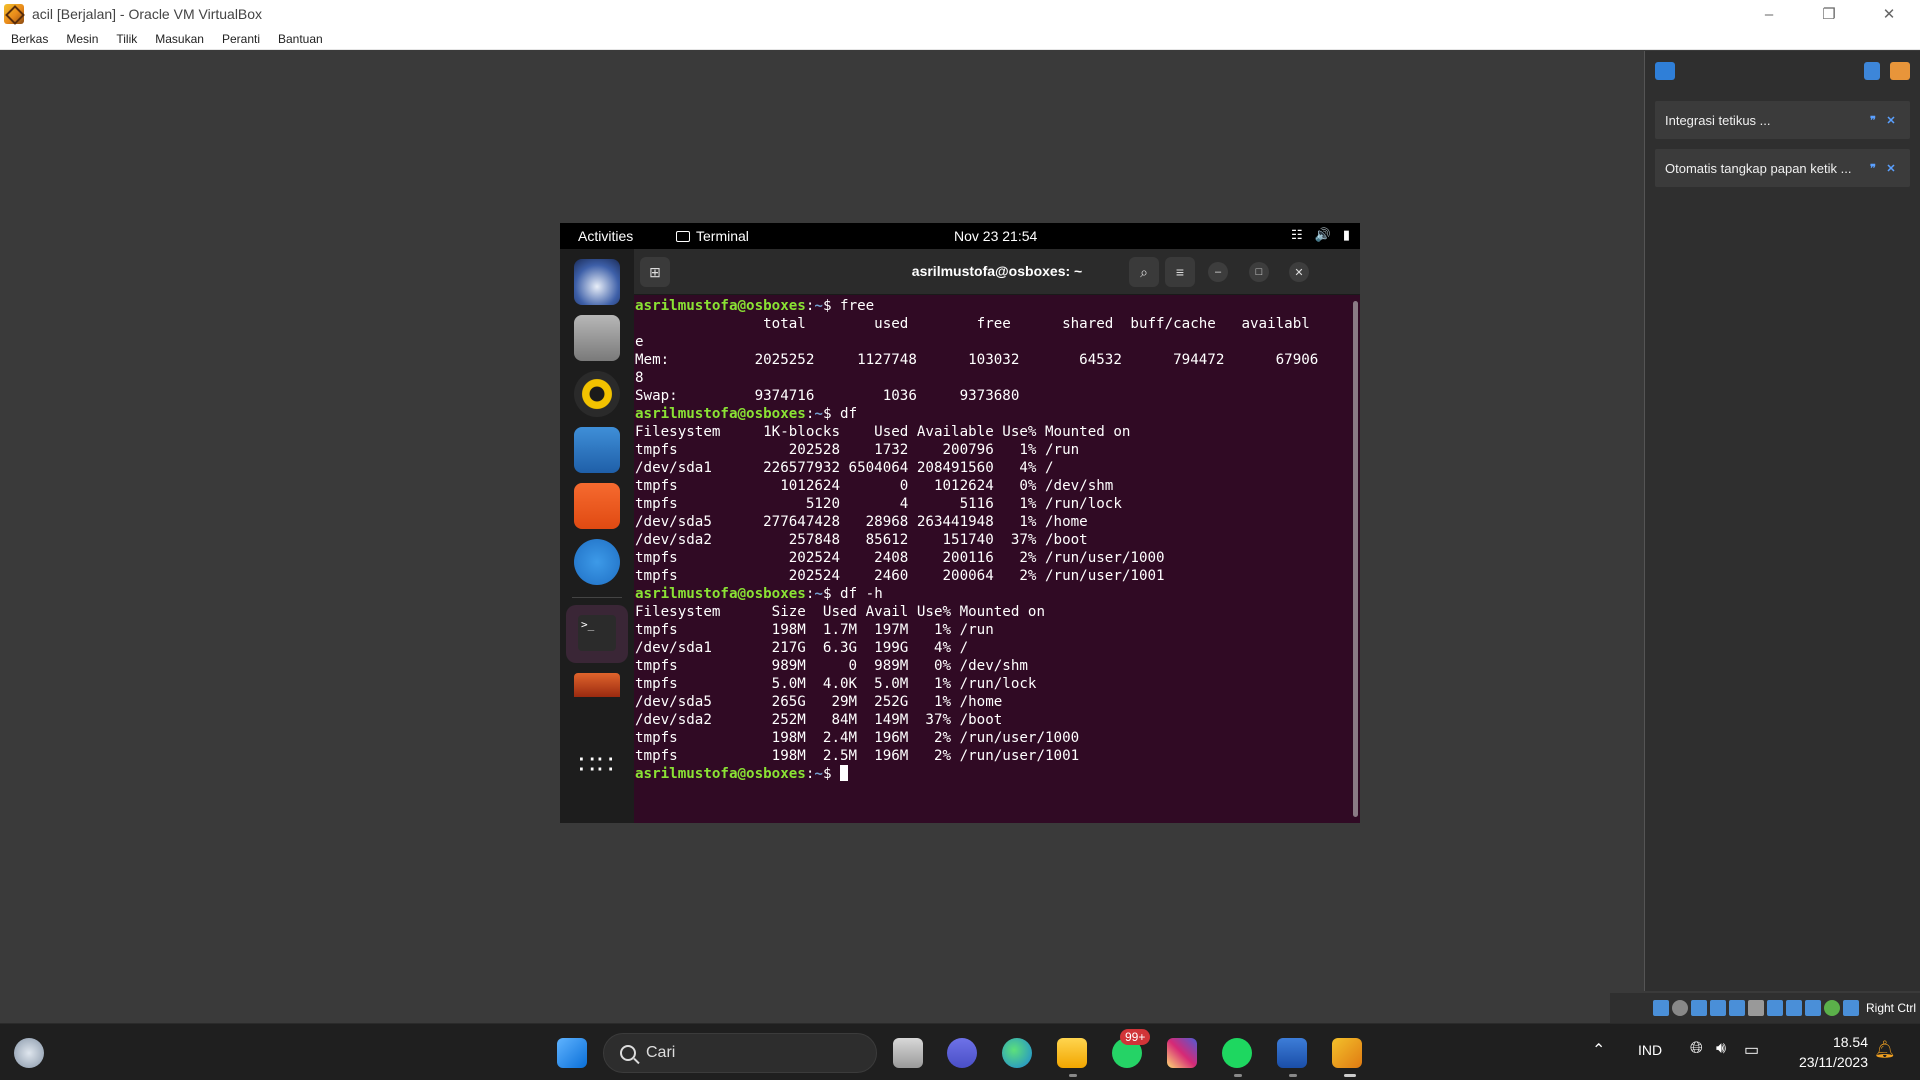  Describe the element at coordinates (874, 486) in the screenshot. I see `output-line: tmpfs 1012624 0 1012624 0% /dev/shm` at that location.